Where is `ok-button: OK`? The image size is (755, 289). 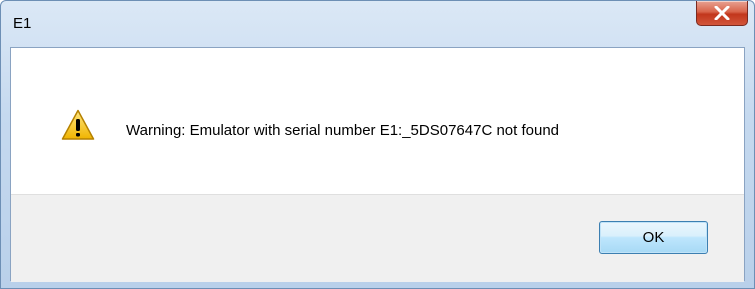 ok-button: OK is located at coordinates (653, 237).